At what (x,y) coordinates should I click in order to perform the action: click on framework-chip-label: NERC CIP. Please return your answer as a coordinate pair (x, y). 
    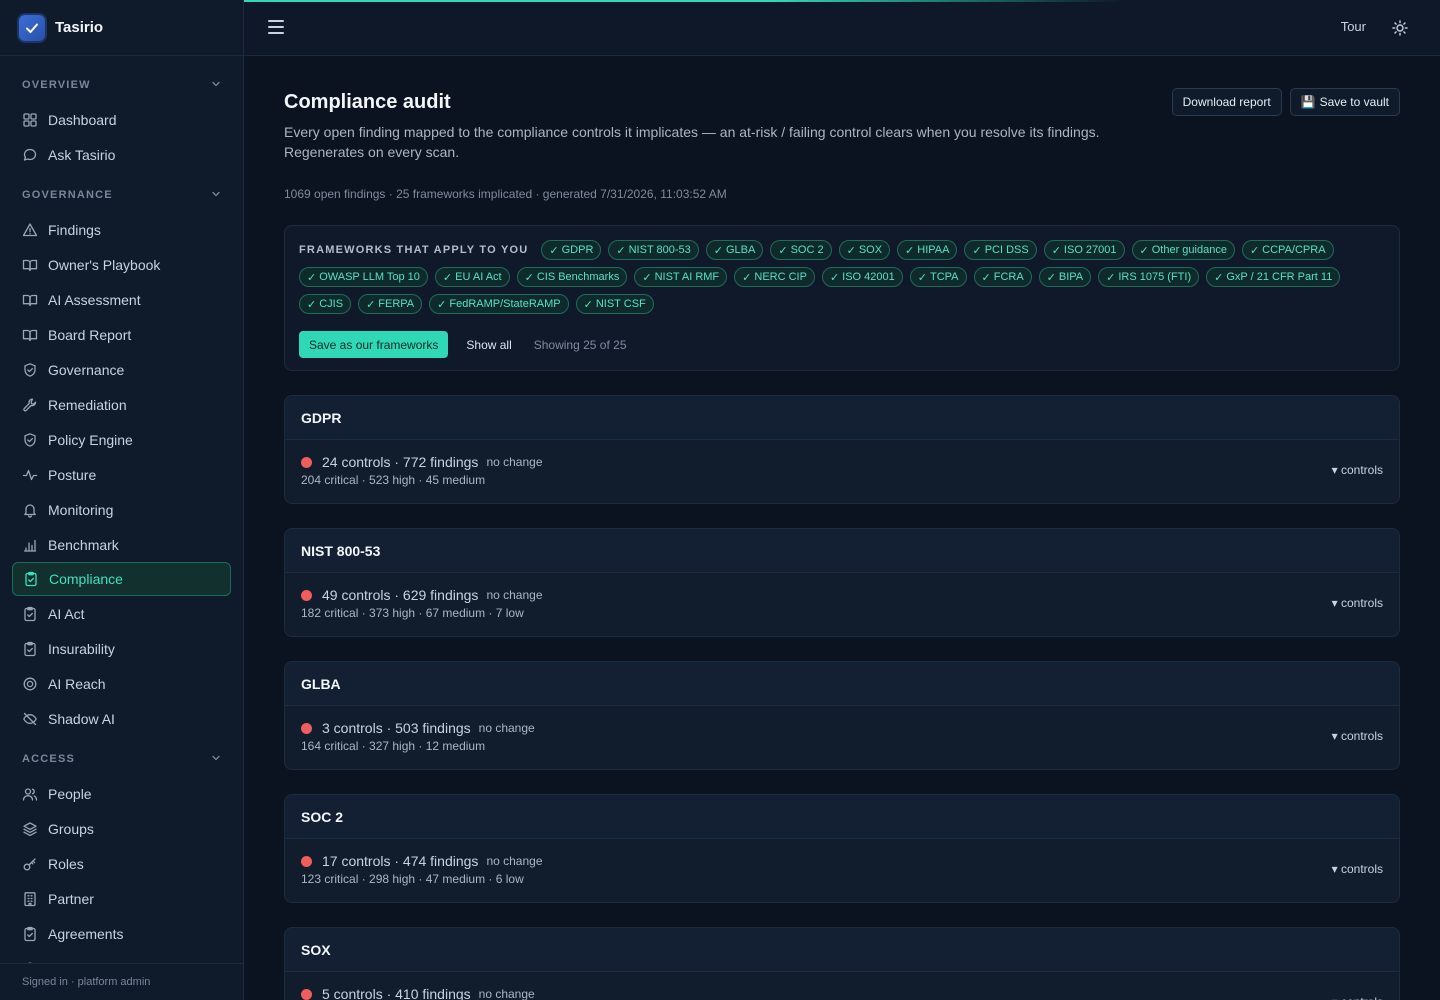
    Looking at the image, I should click on (780, 277).